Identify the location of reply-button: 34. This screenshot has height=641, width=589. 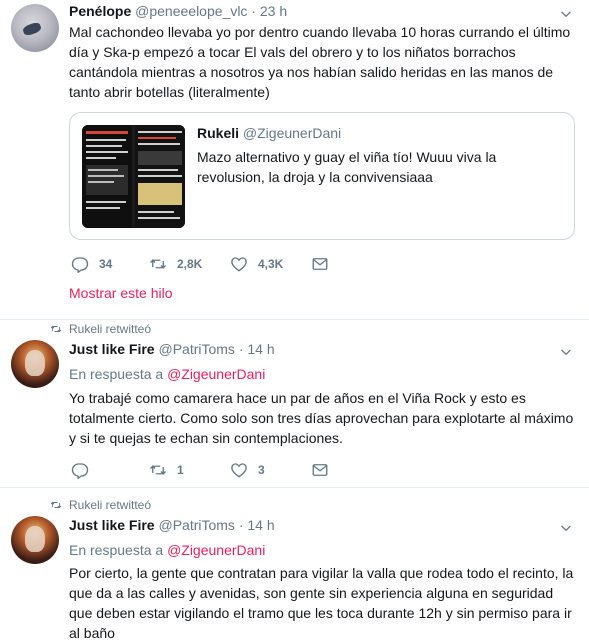
(91, 264).